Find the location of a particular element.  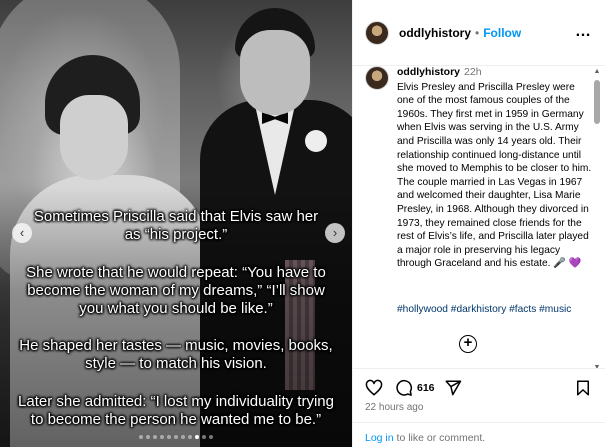

caption-line: you what you should be like.” is located at coordinates (176, 308).